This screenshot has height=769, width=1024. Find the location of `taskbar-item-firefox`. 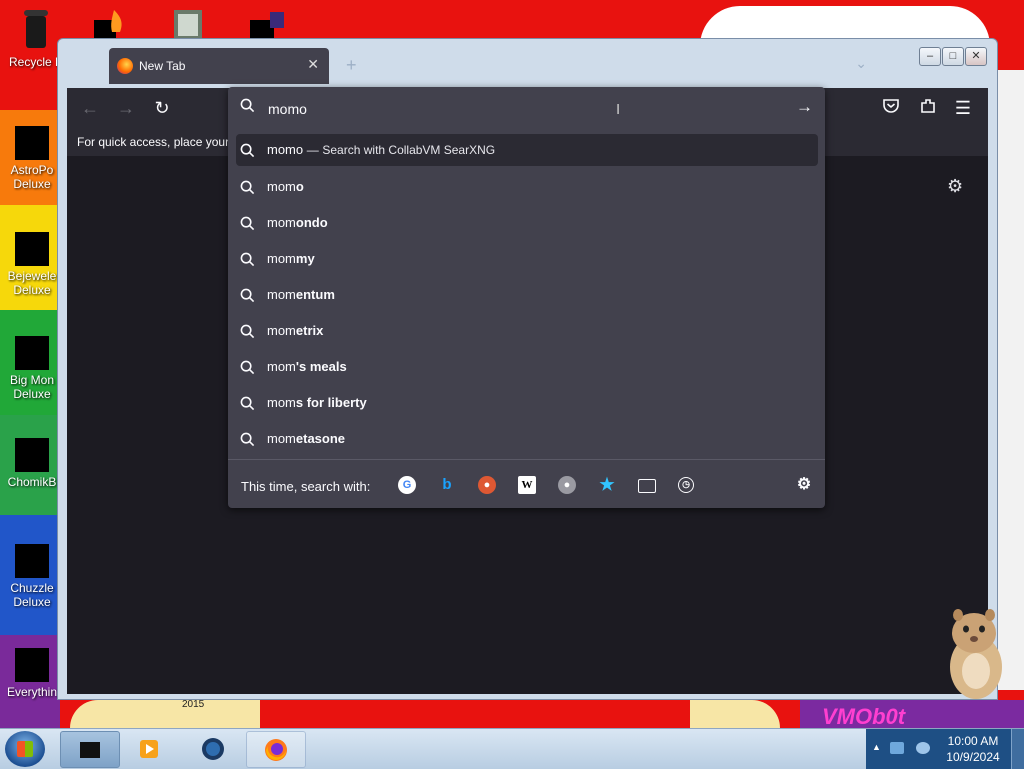

taskbar-item-firefox is located at coordinates (276, 749).